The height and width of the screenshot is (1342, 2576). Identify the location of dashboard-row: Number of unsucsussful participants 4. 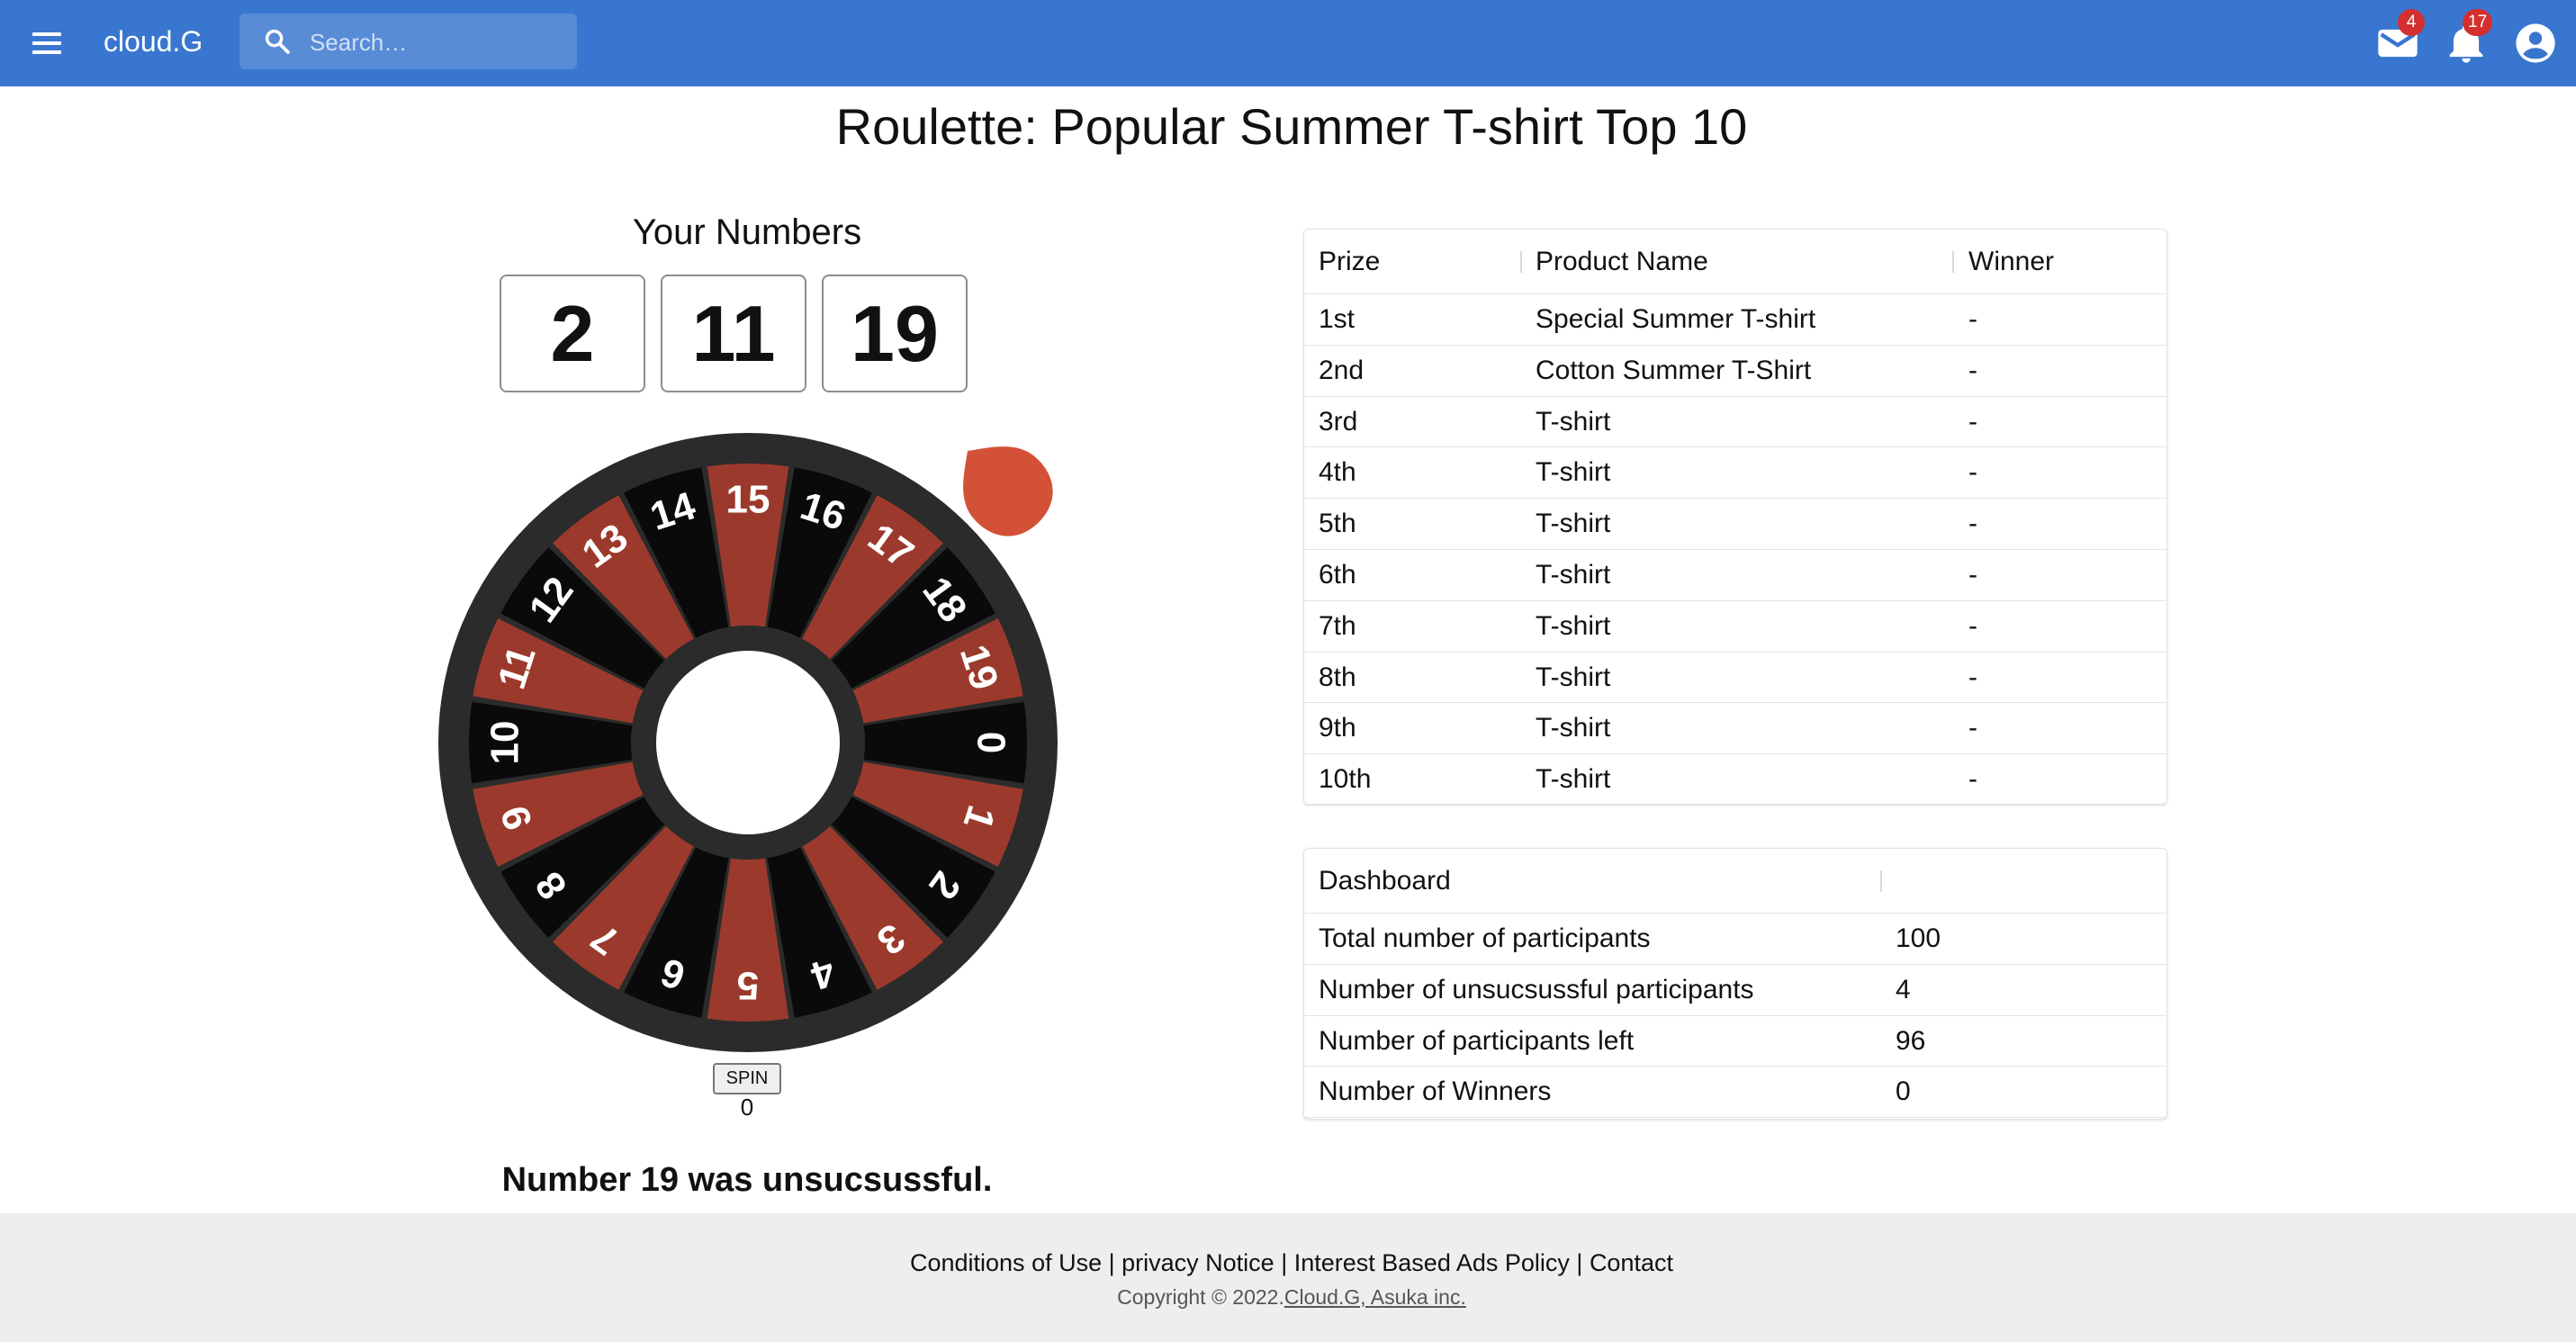
(1735, 991).